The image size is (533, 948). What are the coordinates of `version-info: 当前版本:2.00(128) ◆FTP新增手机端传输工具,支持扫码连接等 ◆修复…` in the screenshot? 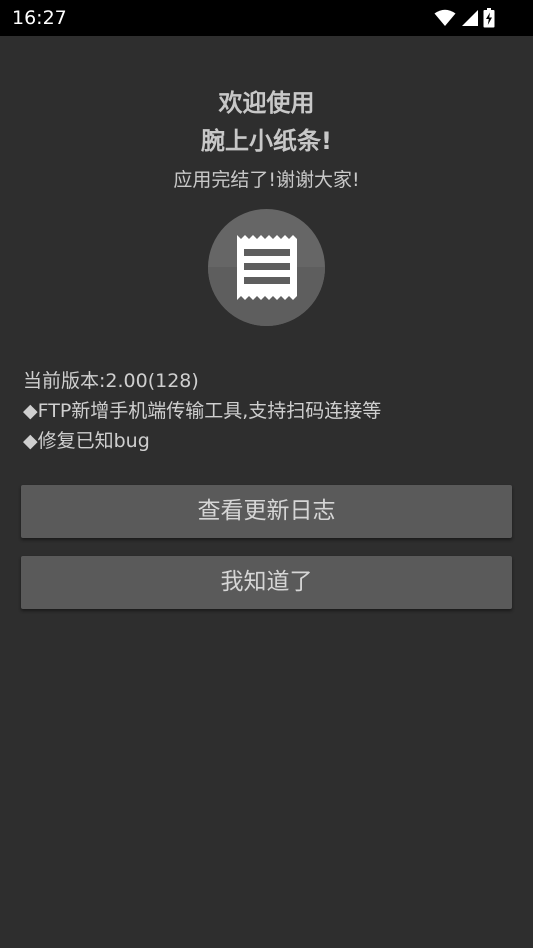 It's located at (268, 411).